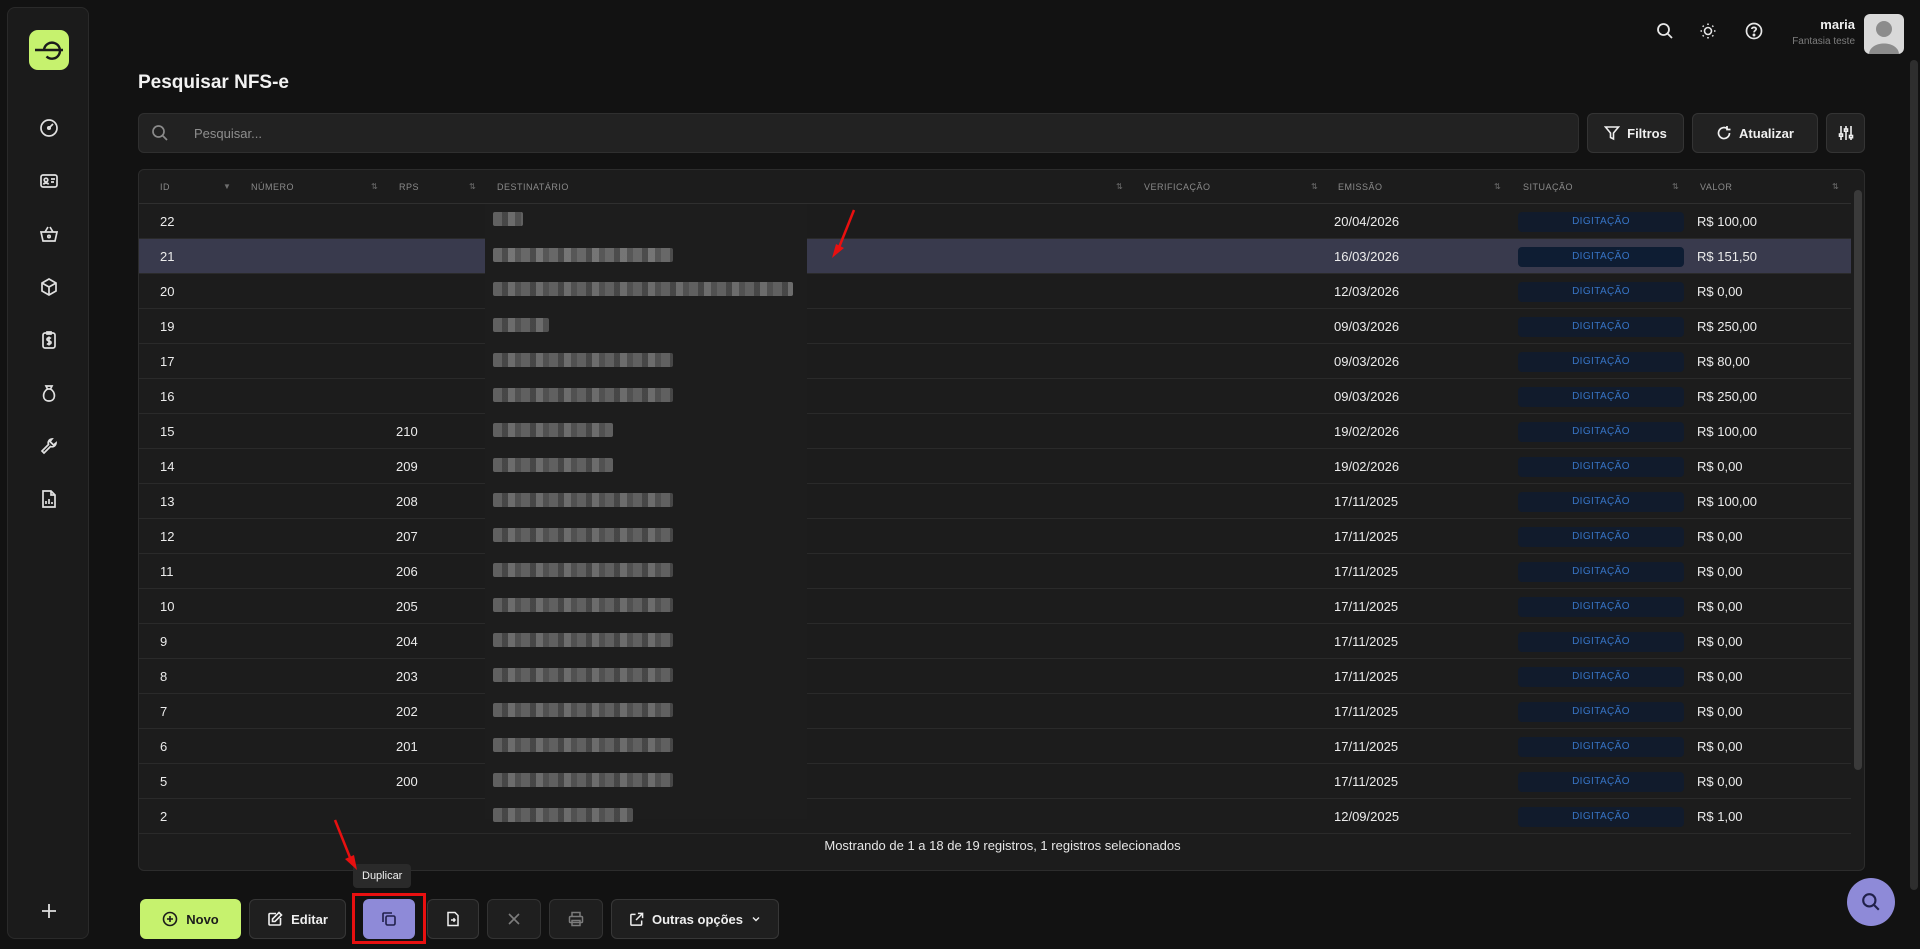 The width and height of the screenshot is (1920, 949). I want to click on settings-button, so click(1845, 133).